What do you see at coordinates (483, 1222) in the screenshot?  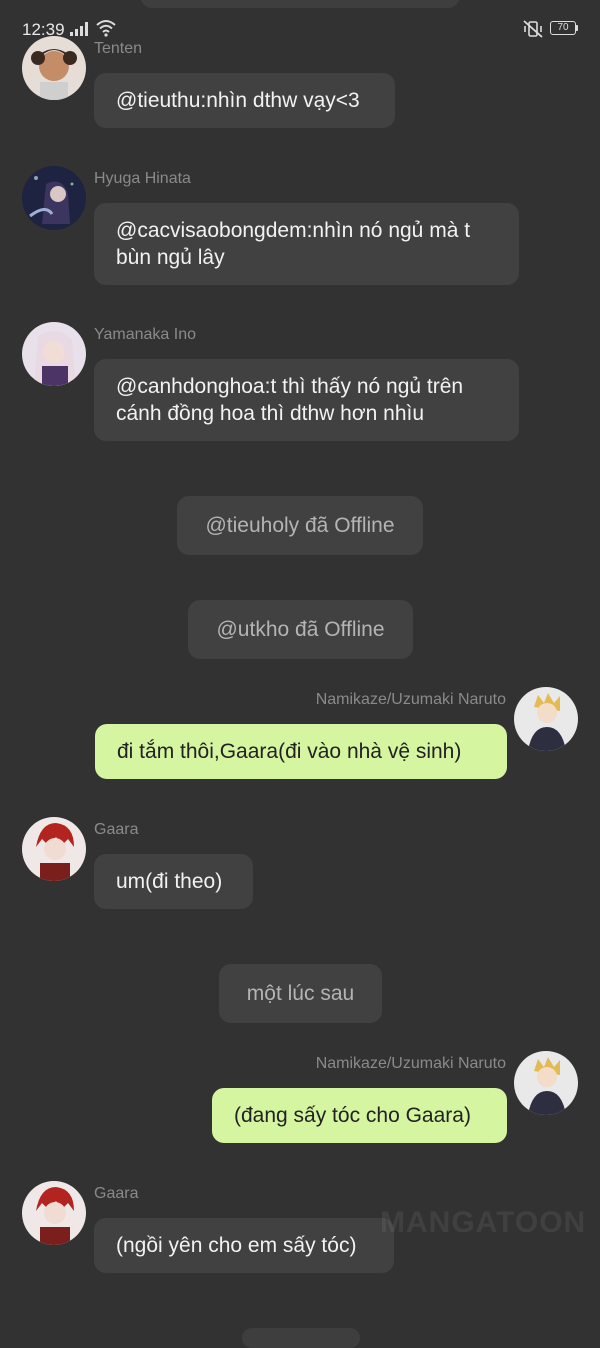 I see `watermark-logo: MANGATOON` at bounding box center [483, 1222].